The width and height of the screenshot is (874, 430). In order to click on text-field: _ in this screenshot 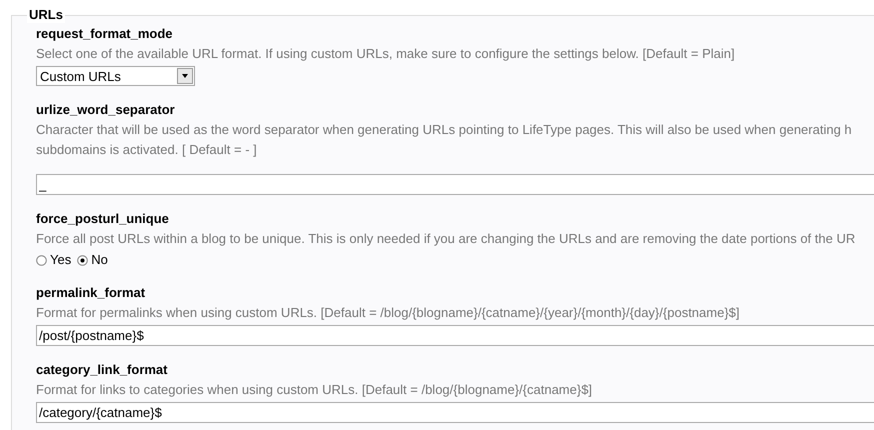, I will do `click(455, 184)`.